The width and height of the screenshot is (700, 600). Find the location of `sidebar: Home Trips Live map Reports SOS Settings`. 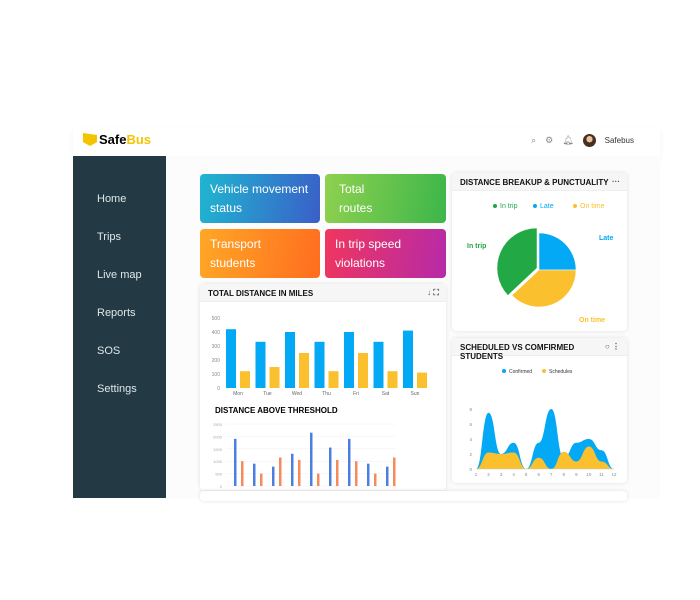

sidebar: Home Trips Live map Reports SOS Settings is located at coordinates (119, 327).